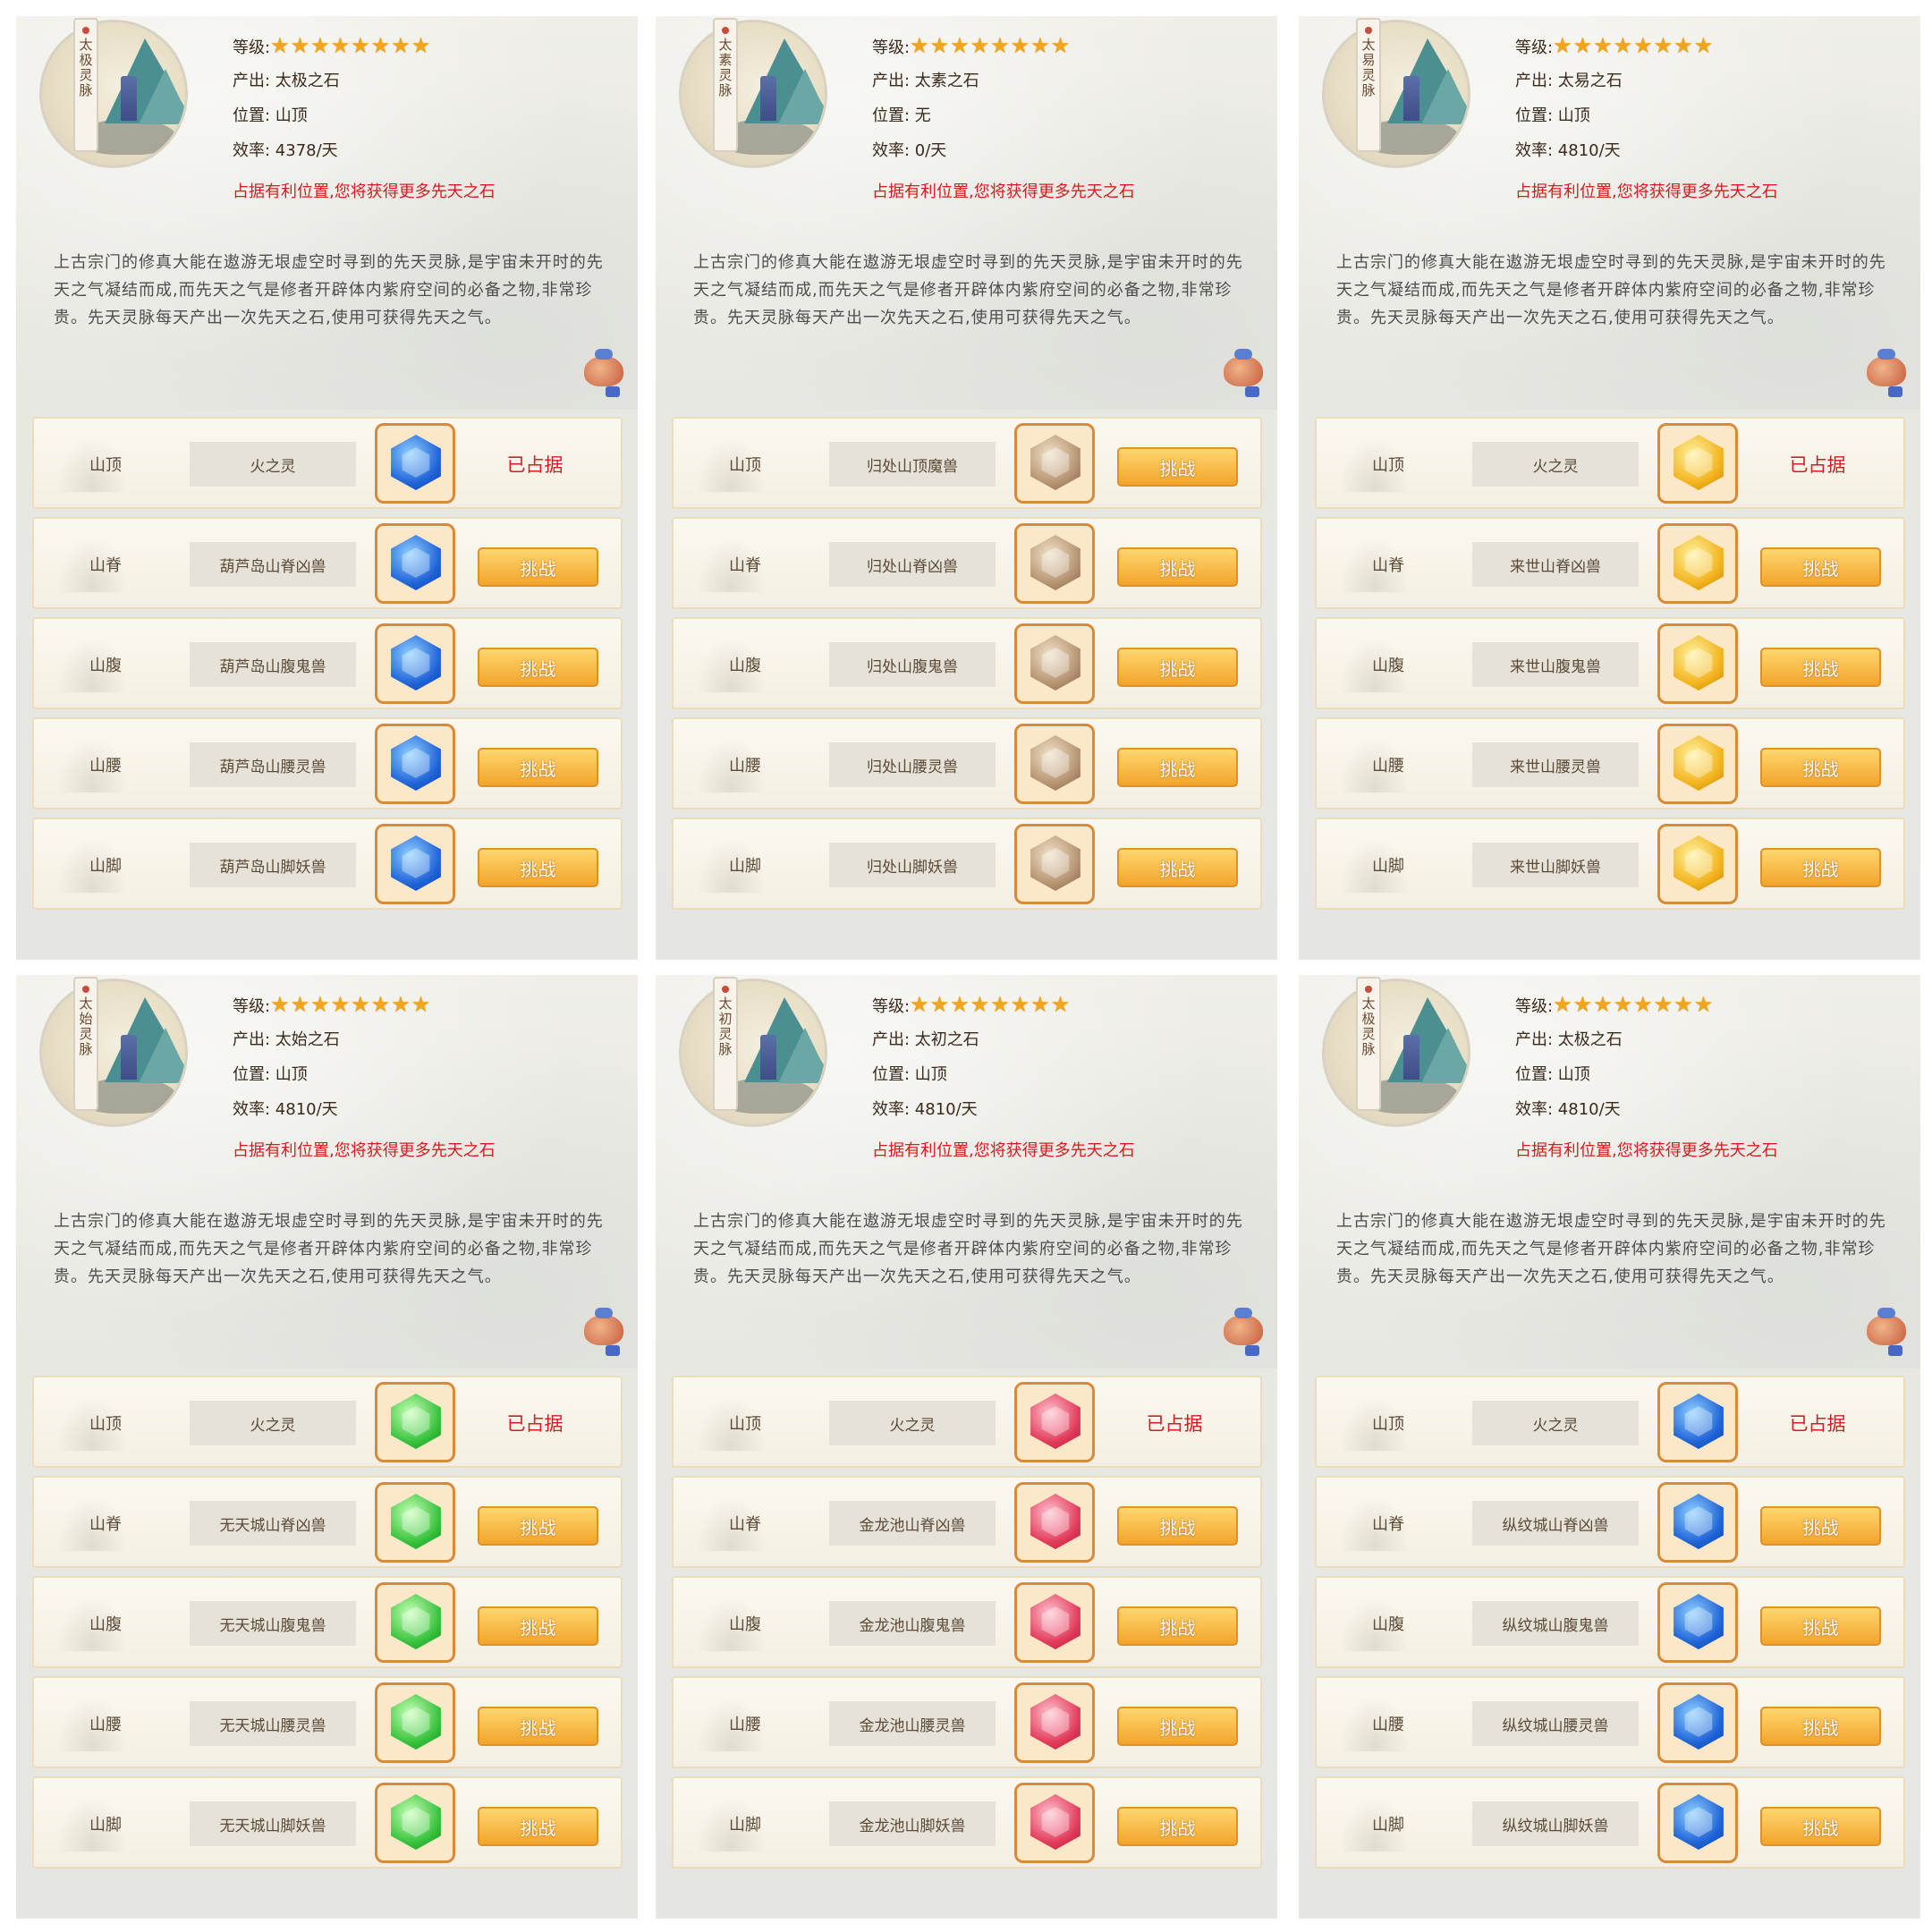 The width and height of the screenshot is (1932, 1932). What do you see at coordinates (967, 763) in the screenshot?
I see `list-item: 山腰 归处山腰灵兽 挑战` at bounding box center [967, 763].